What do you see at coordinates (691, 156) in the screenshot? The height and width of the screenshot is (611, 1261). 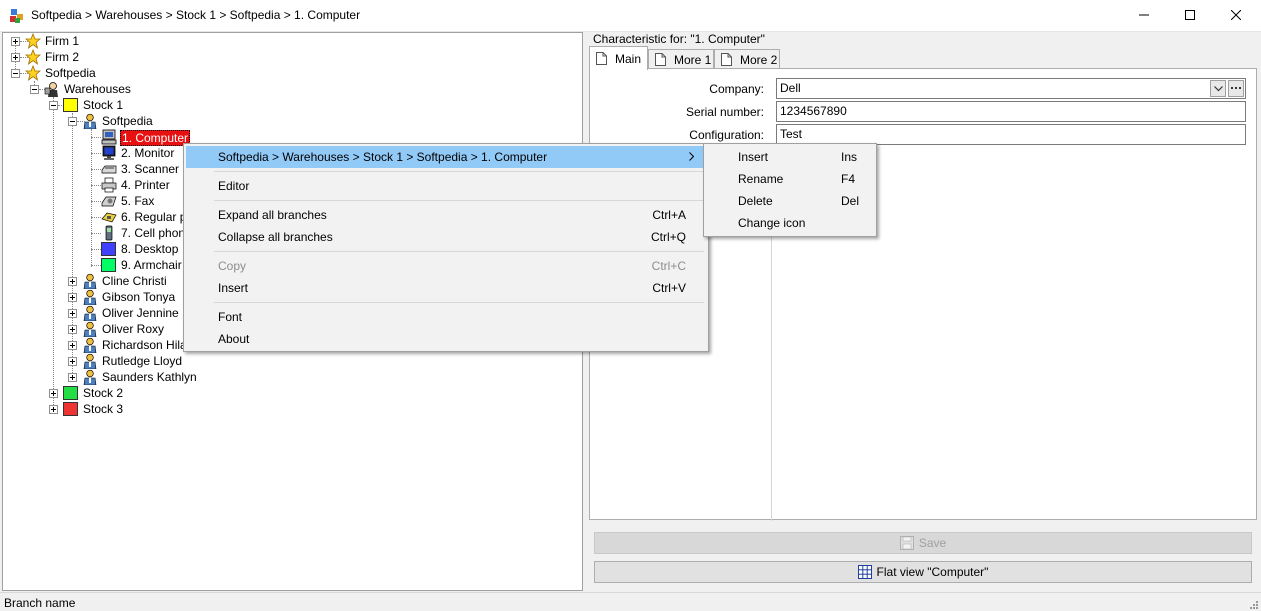 I see `chevron-right-icon` at bounding box center [691, 156].